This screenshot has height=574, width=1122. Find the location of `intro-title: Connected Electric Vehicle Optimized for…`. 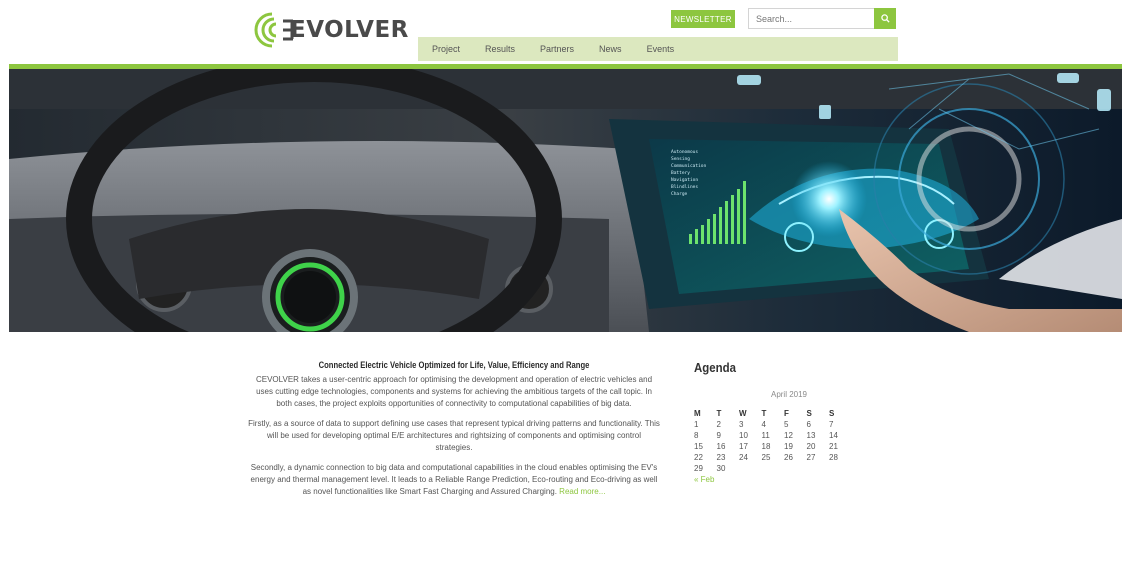

intro-title: Connected Electric Vehicle Optimized for… is located at coordinates (454, 365).